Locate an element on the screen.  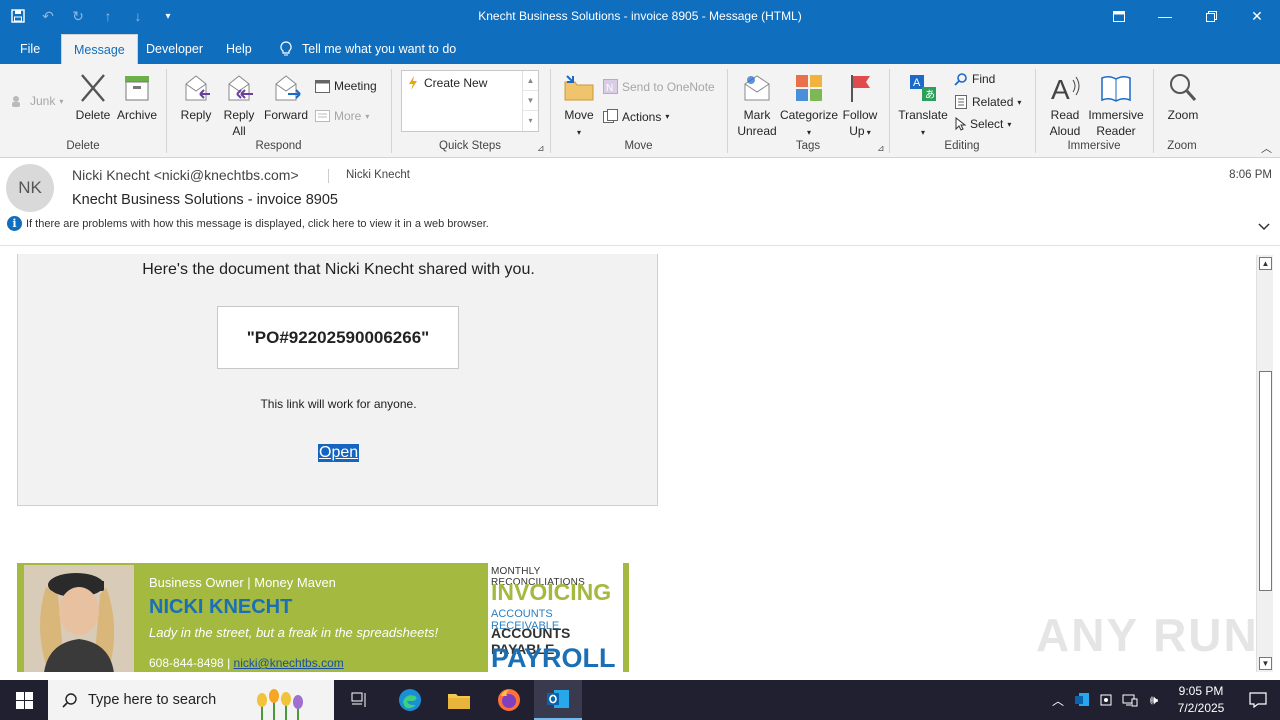
network-icon is located at coordinates (1130, 700).